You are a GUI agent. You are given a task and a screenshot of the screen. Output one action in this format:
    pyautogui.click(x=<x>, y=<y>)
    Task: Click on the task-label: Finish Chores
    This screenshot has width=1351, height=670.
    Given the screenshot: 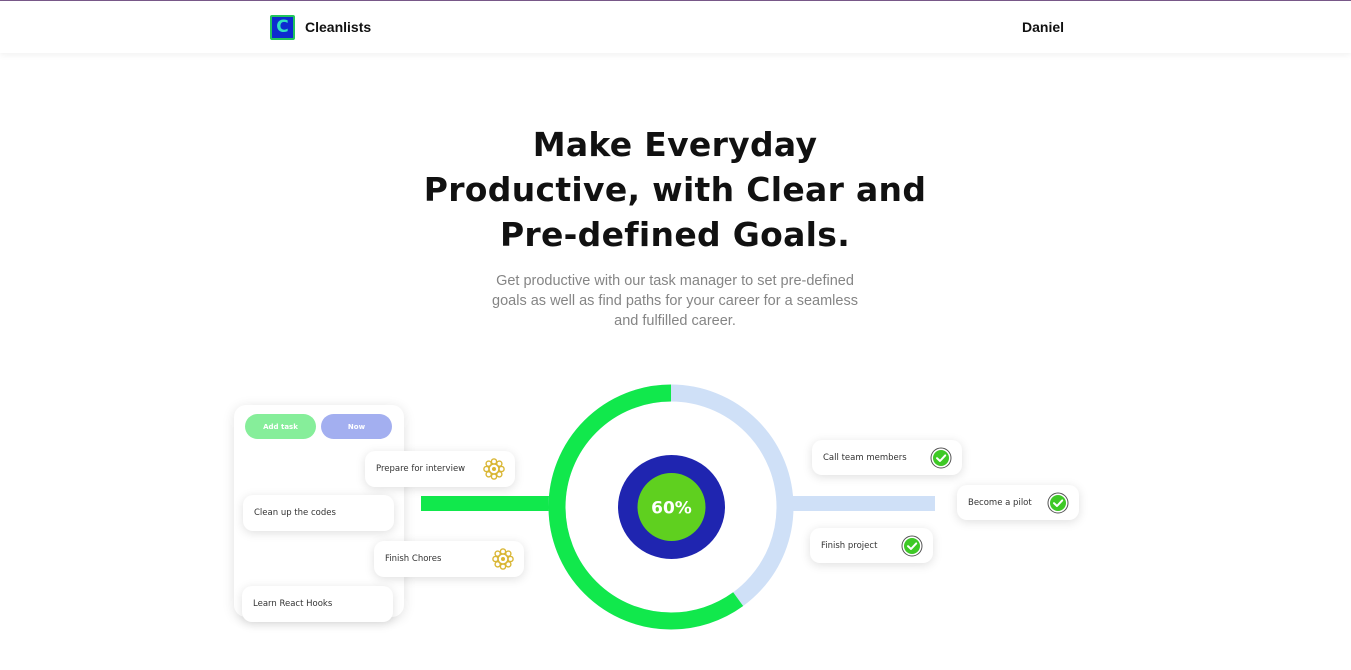 What is the action you would take?
    pyautogui.click(x=413, y=559)
    